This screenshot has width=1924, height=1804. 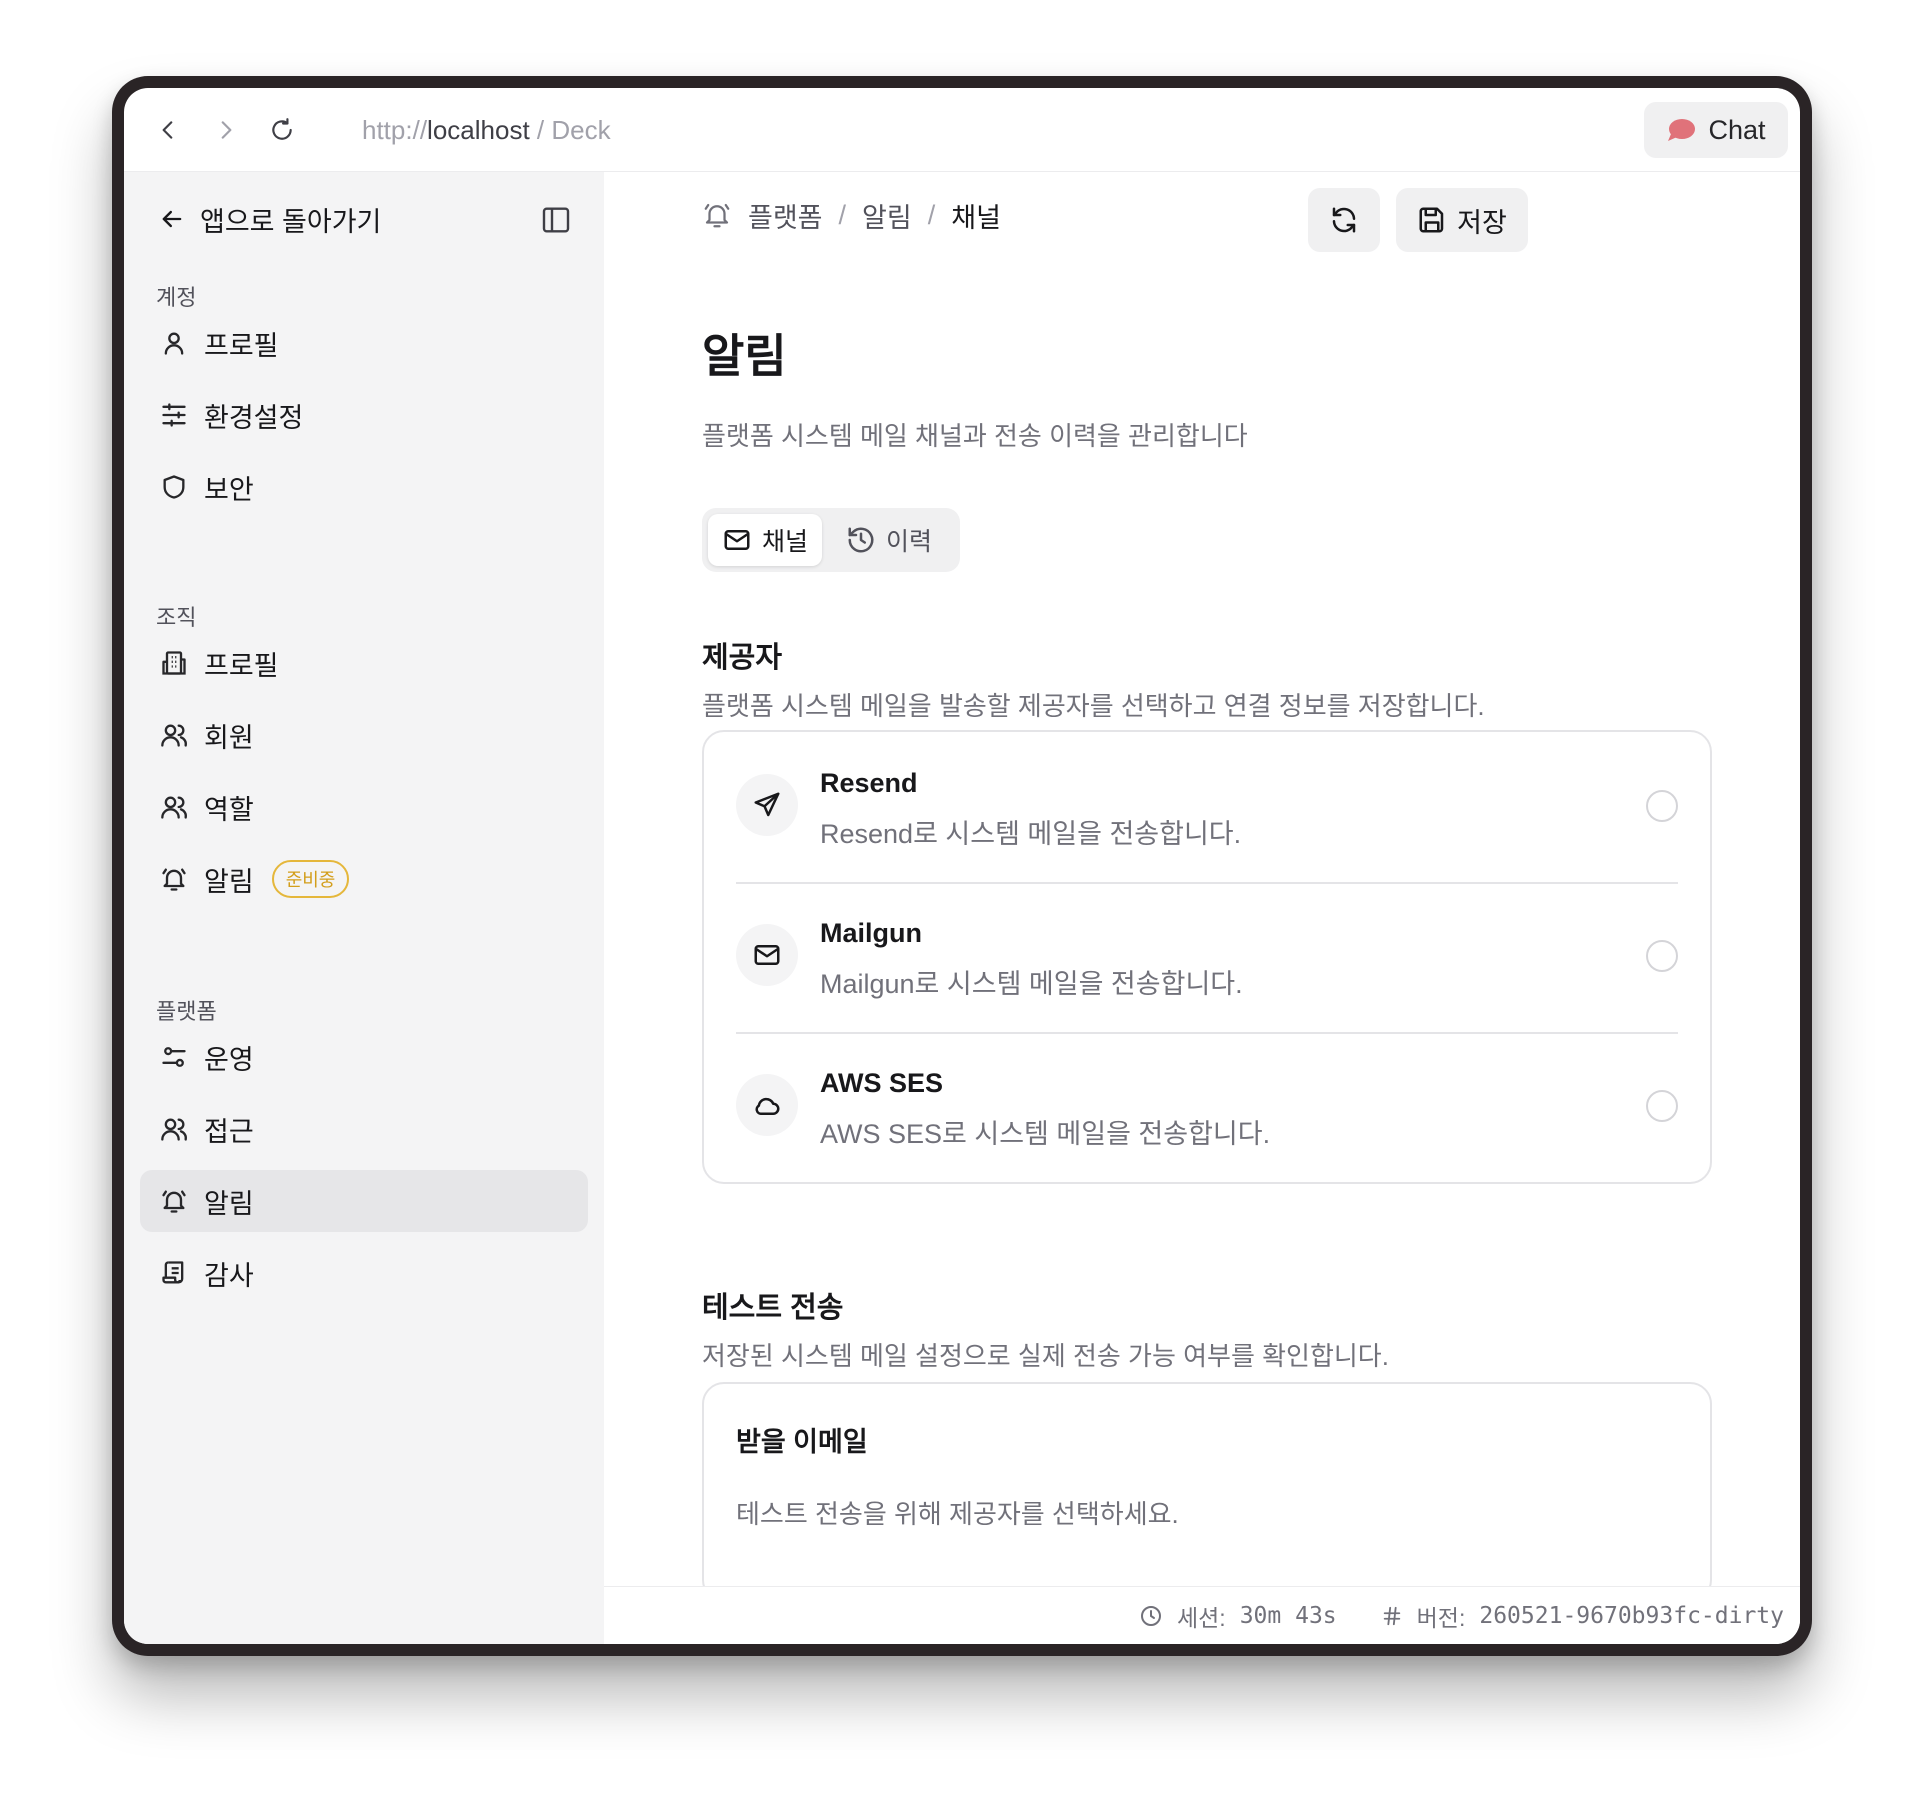 I want to click on sidebar-item-platform-notifications: 알림, so click(x=364, y=1201).